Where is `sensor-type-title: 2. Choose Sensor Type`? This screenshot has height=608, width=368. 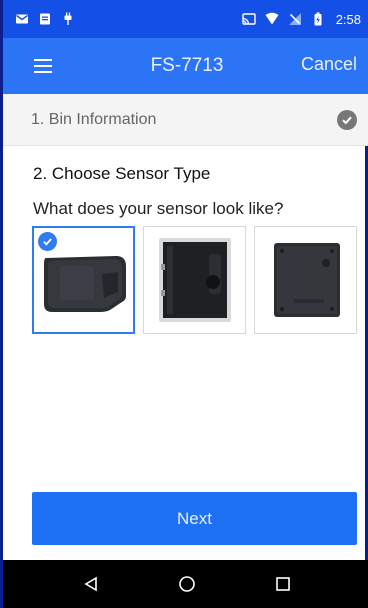 sensor-type-title: 2. Choose Sensor Type is located at coordinates (122, 173).